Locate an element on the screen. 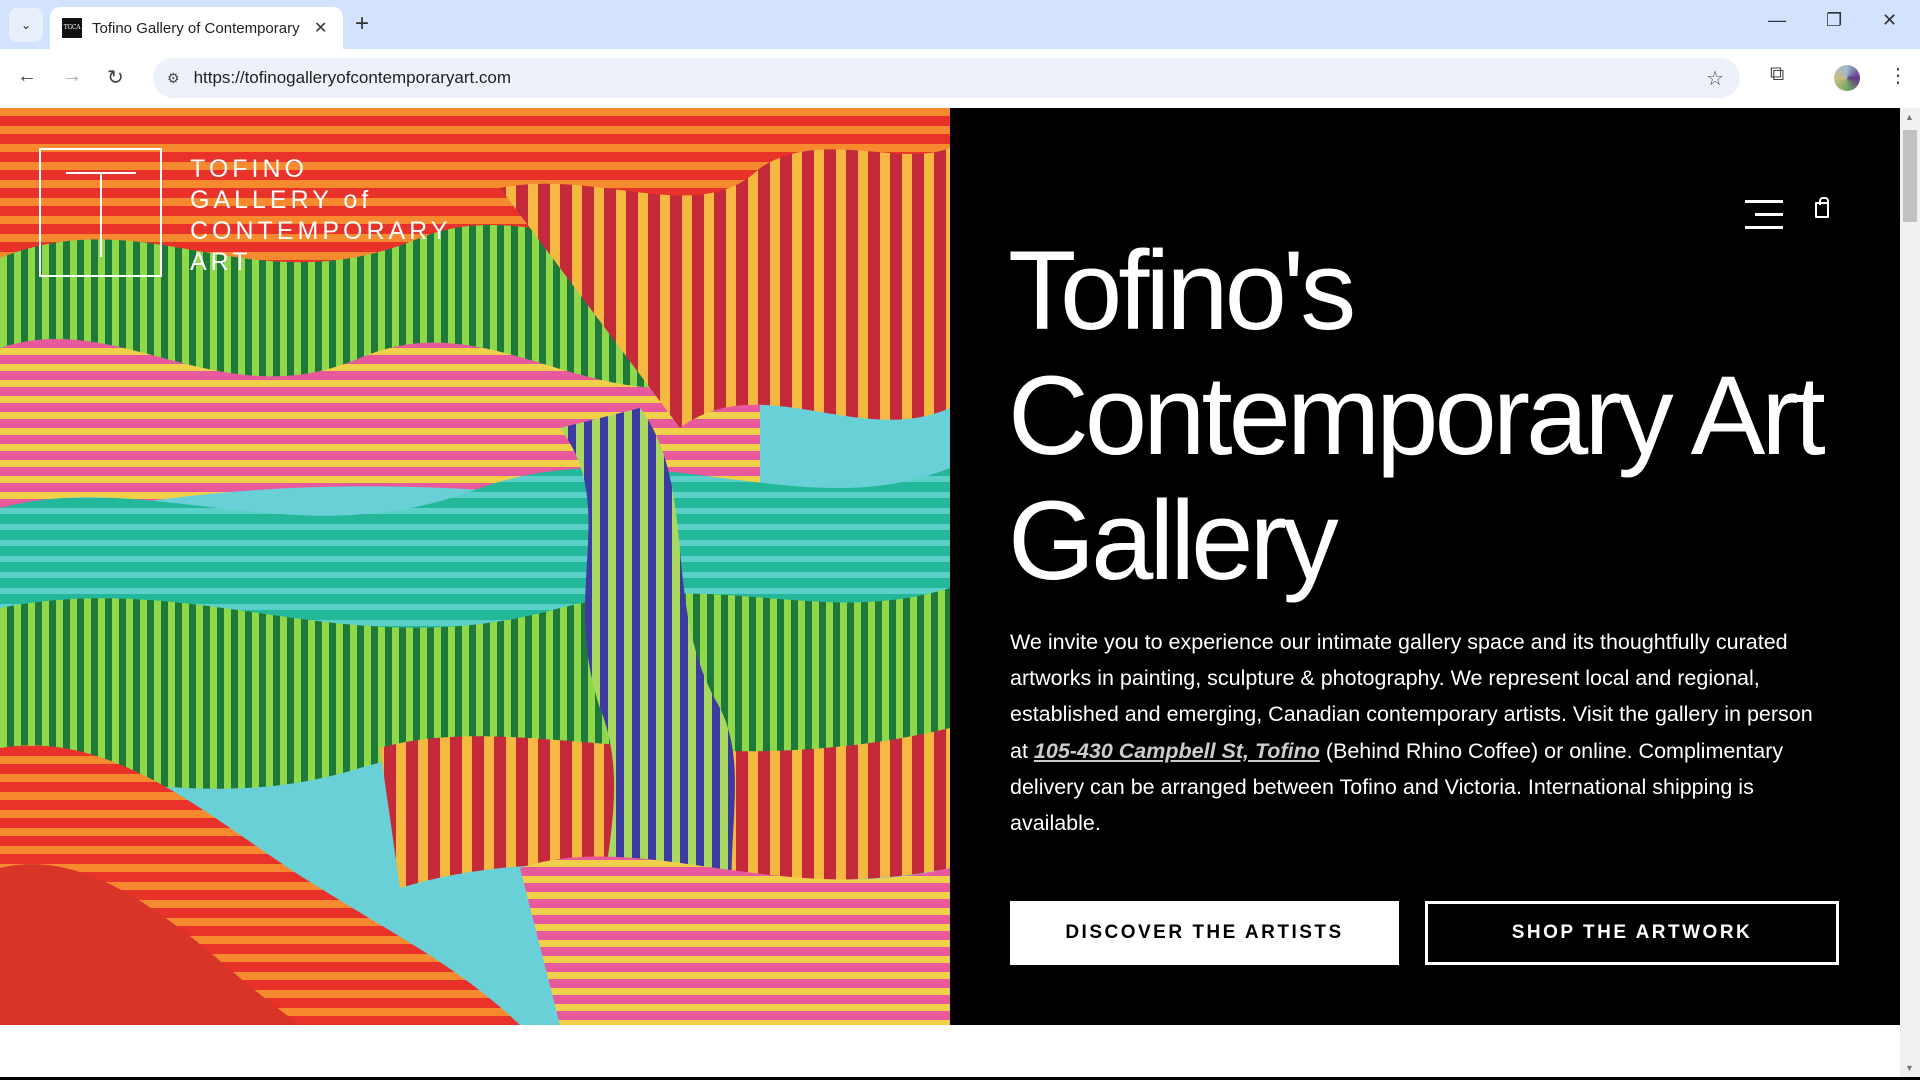 The height and width of the screenshot is (1080, 1920). chevron-down-icon: ⌄ is located at coordinates (26, 25).